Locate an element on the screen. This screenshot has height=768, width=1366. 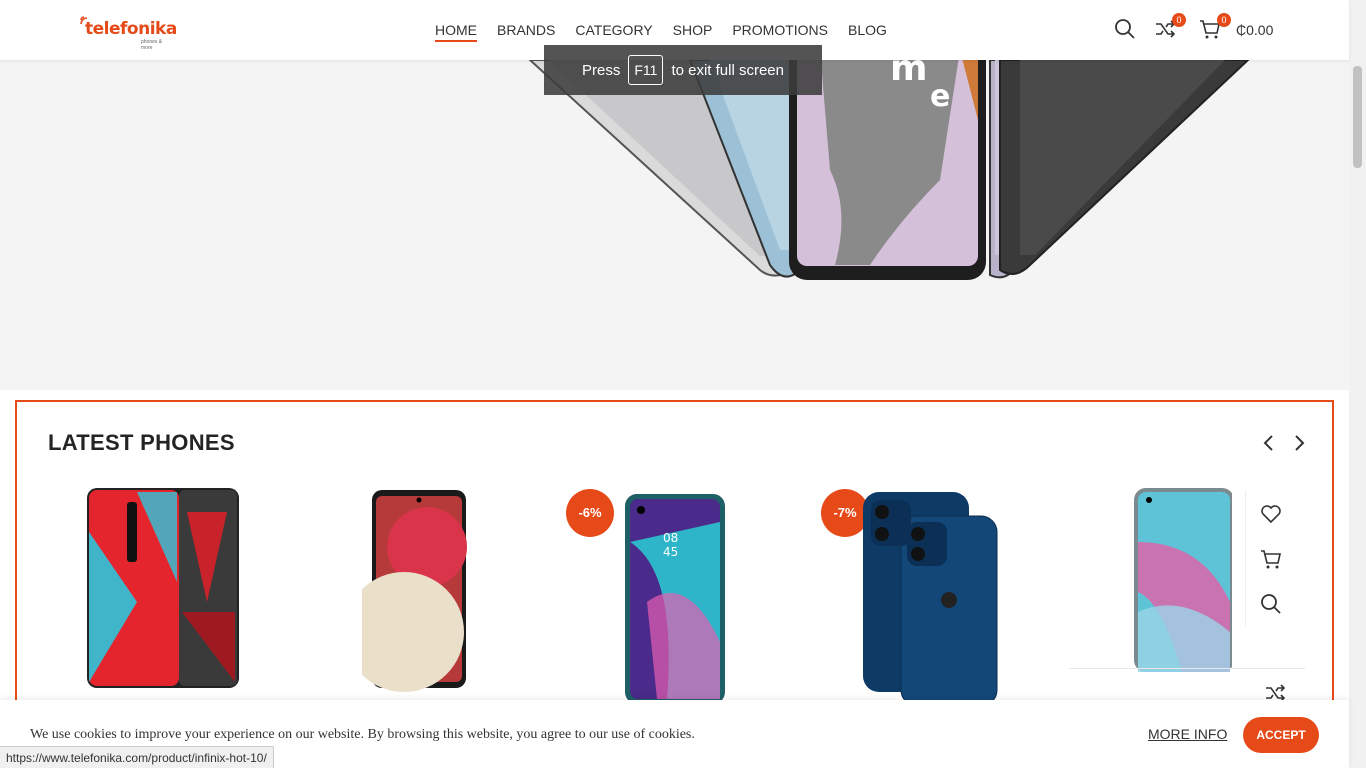
quick-view-search-icon is located at coordinates (1271, 604).